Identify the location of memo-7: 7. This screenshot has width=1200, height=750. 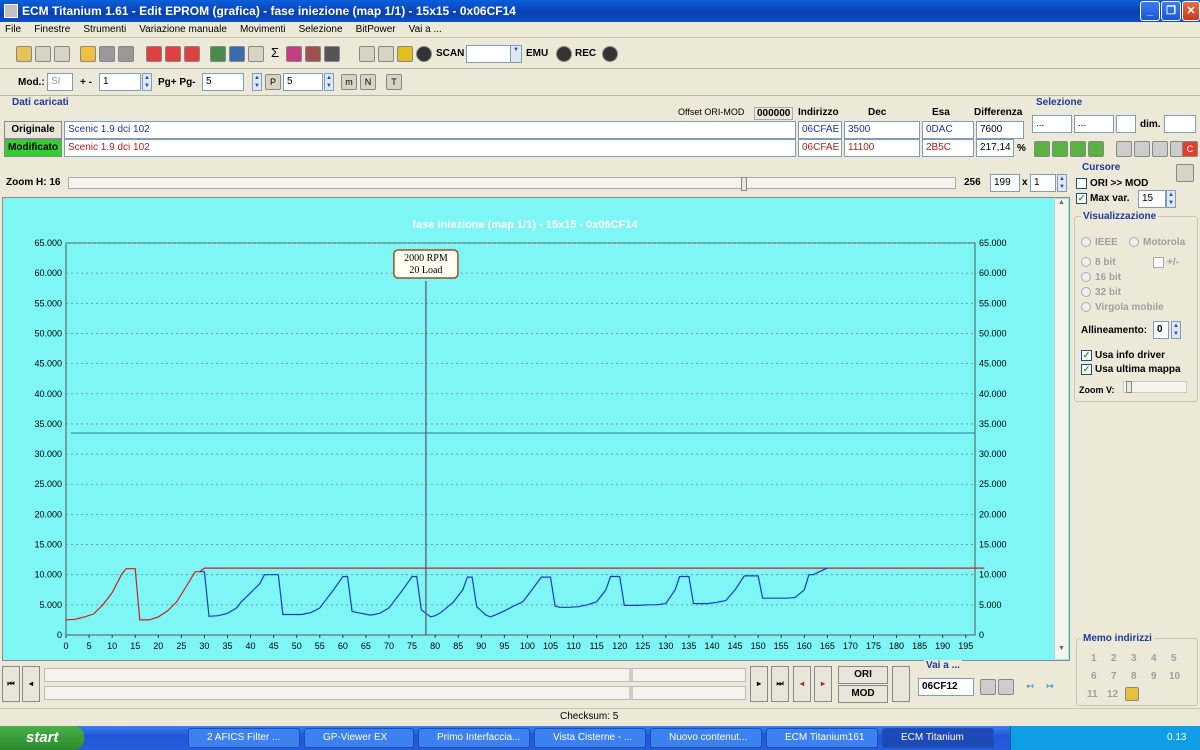
(1114, 676).